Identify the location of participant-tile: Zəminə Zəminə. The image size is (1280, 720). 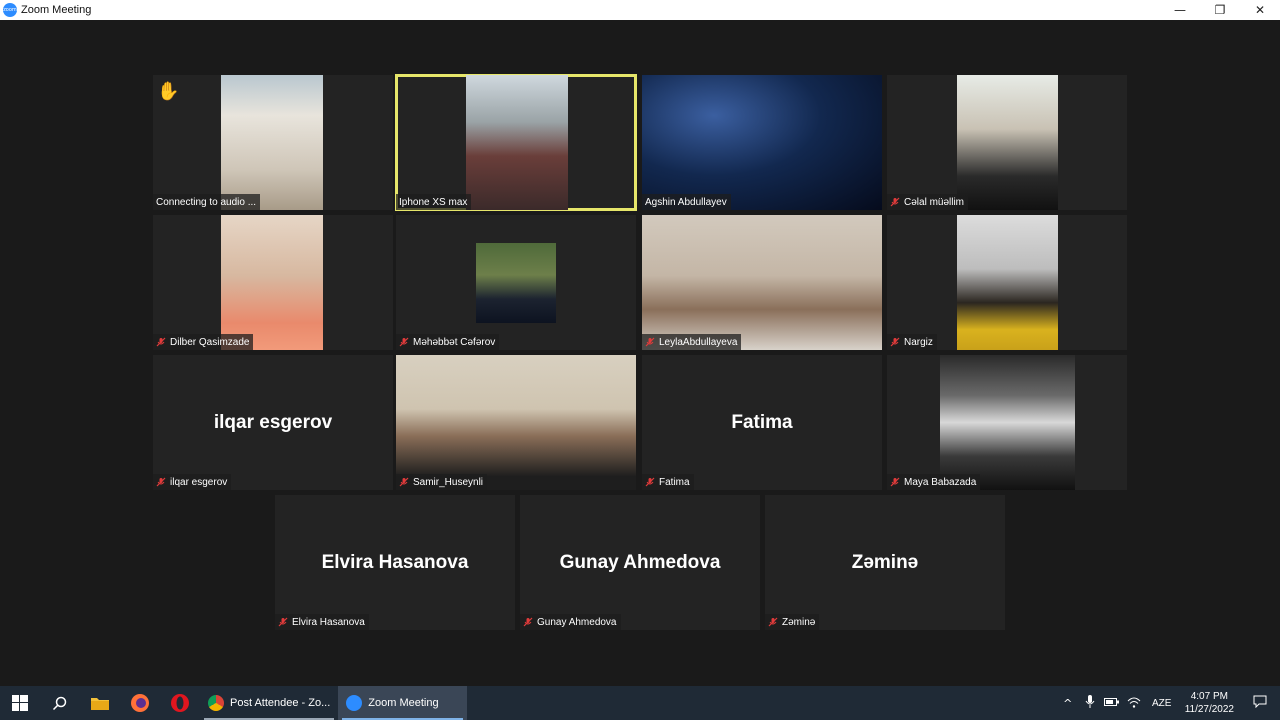
(885, 562).